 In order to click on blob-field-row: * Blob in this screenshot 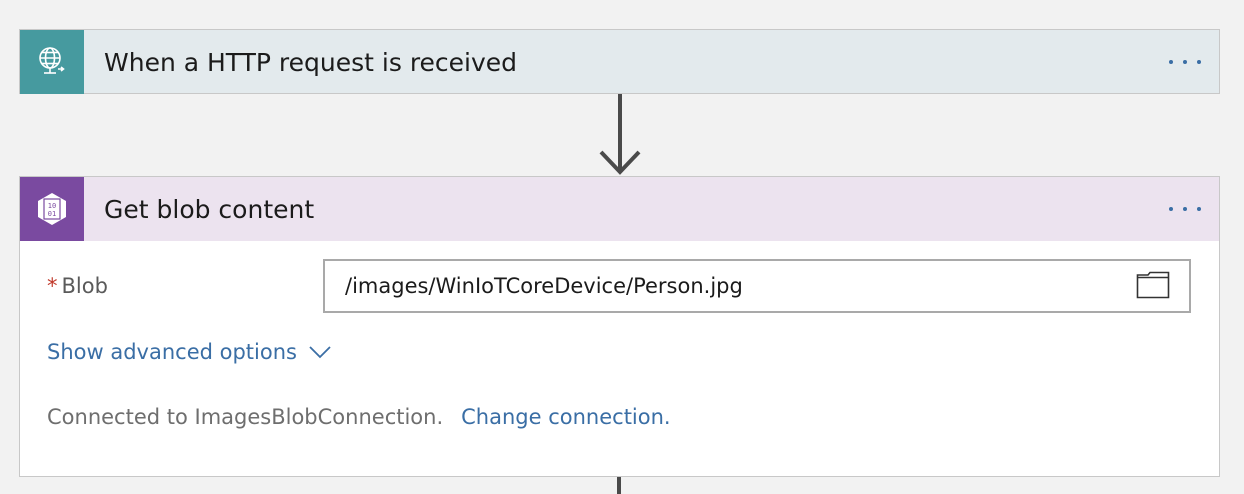, I will do `click(619, 287)`.